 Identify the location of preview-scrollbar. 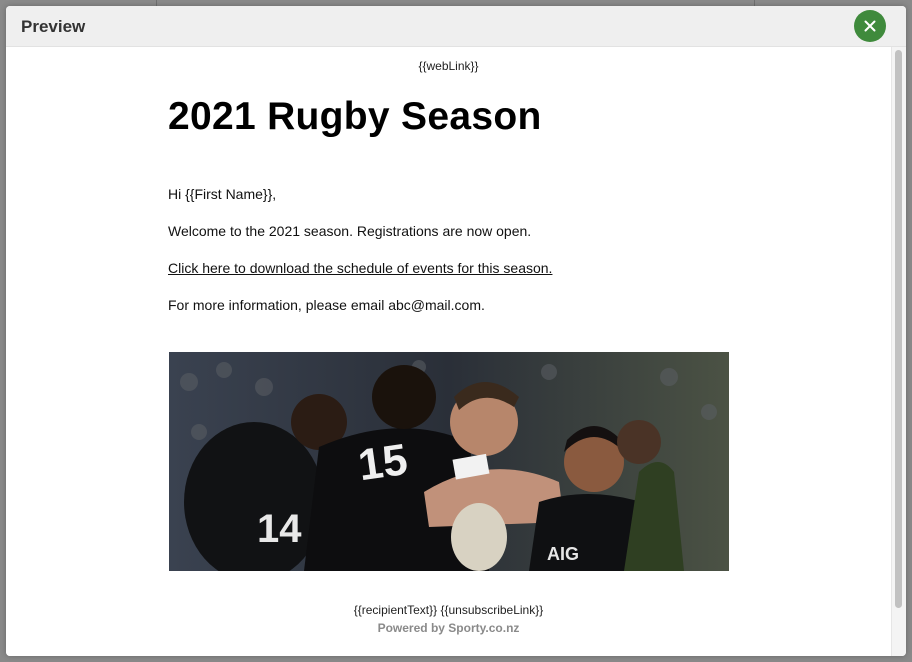
(898, 351).